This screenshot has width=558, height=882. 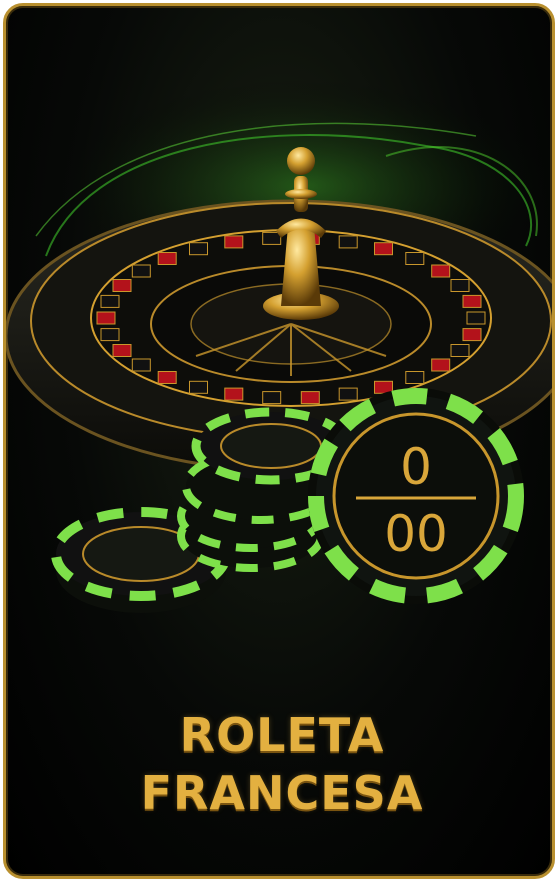 What do you see at coordinates (282, 735) in the screenshot?
I see `game-title-line1: ROLETA` at bounding box center [282, 735].